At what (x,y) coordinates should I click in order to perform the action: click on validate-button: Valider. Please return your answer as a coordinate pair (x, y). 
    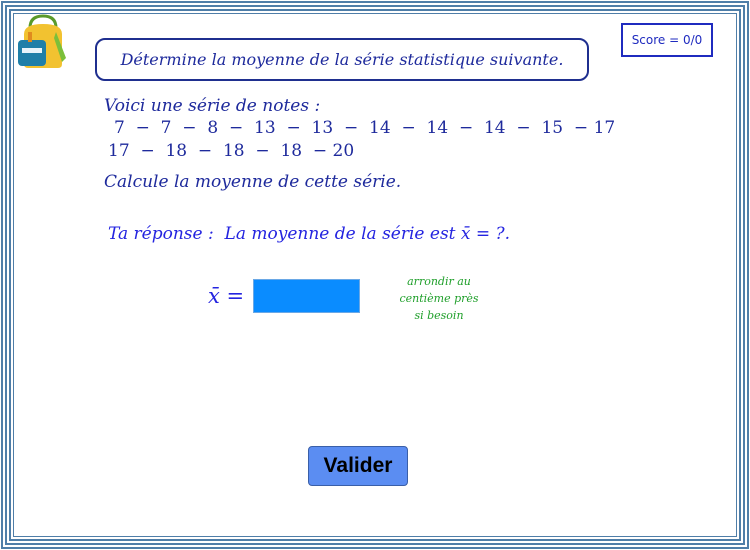
    Looking at the image, I should click on (358, 466).